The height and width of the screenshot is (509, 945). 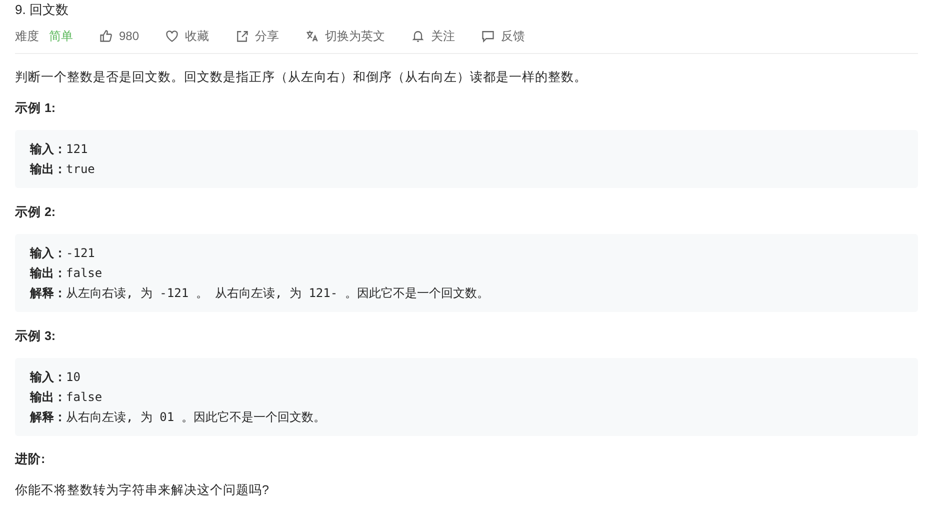 What do you see at coordinates (61, 36) in the screenshot?
I see `difficulty-value: 简单` at bounding box center [61, 36].